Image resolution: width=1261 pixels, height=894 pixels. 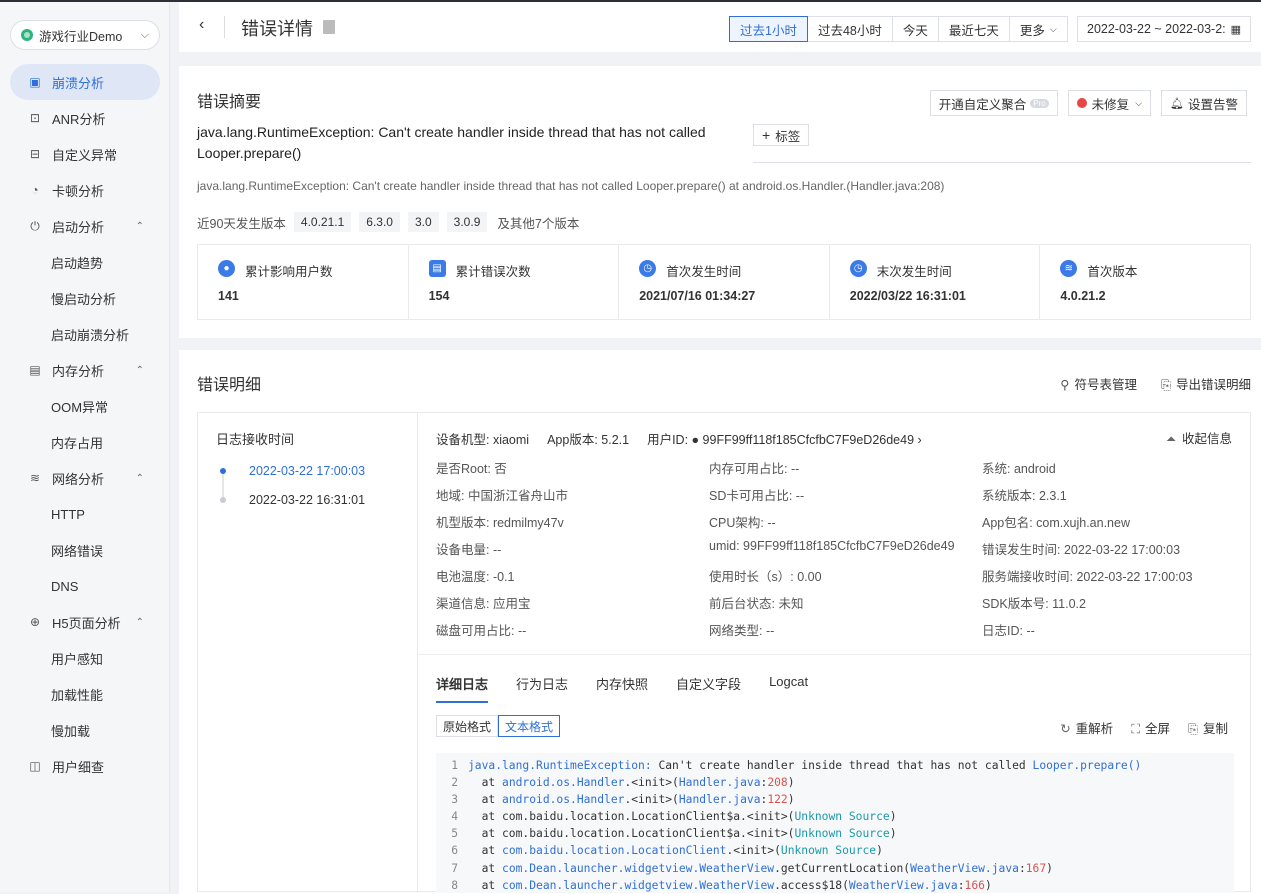 What do you see at coordinates (85, 118) in the screenshot?
I see `sidebar-item: ⊡ ANR分析` at bounding box center [85, 118].